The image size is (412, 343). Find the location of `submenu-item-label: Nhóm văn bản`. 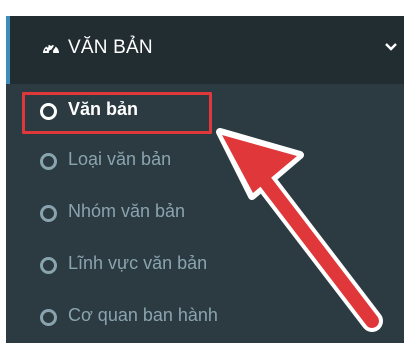

submenu-item-label: Nhóm văn bản is located at coordinates (127, 211).